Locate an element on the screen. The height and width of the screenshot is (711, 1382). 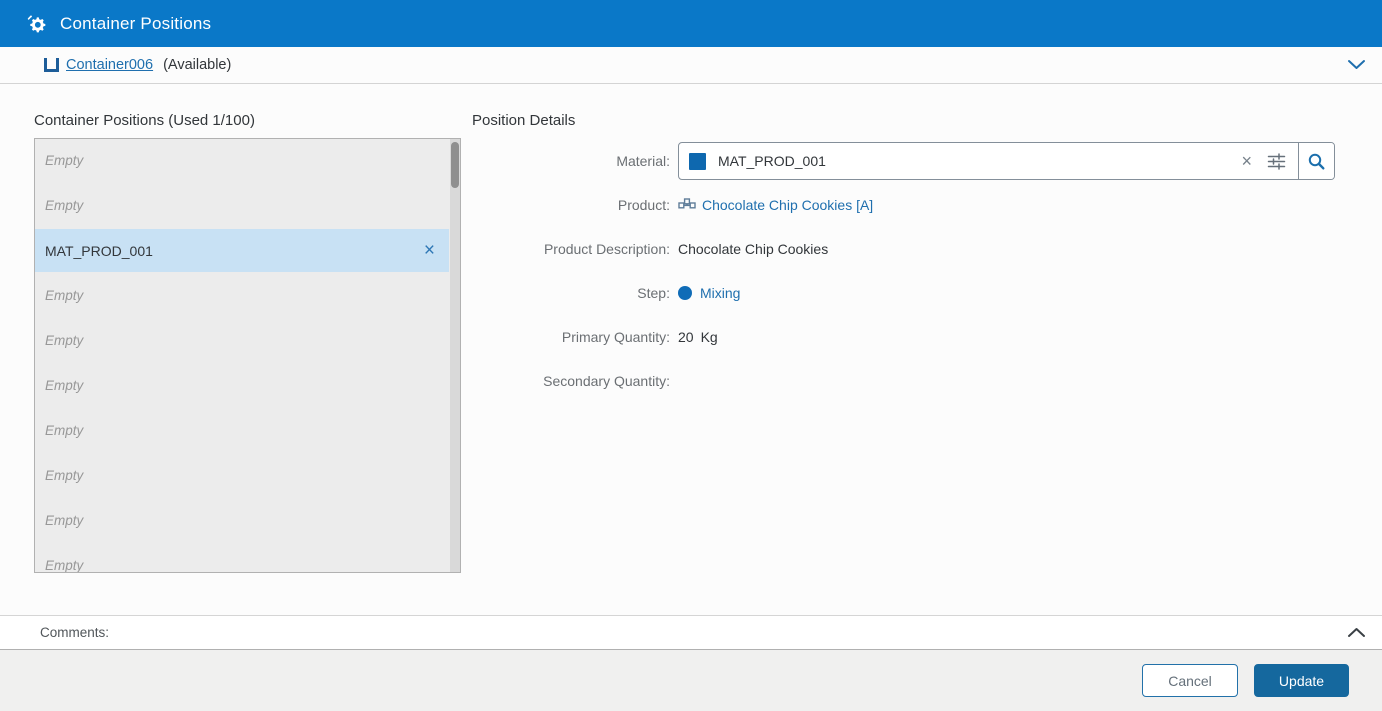
product-bom-icon is located at coordinates (687, 205).